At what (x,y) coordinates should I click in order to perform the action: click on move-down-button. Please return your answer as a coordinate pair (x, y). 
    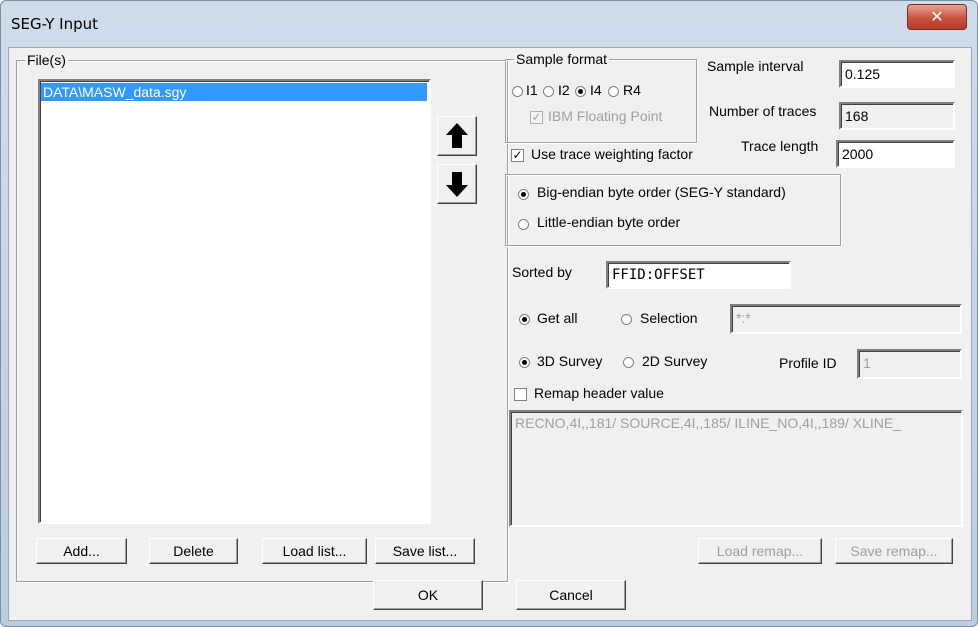
    Looking at the image, I should click on (457, 184).